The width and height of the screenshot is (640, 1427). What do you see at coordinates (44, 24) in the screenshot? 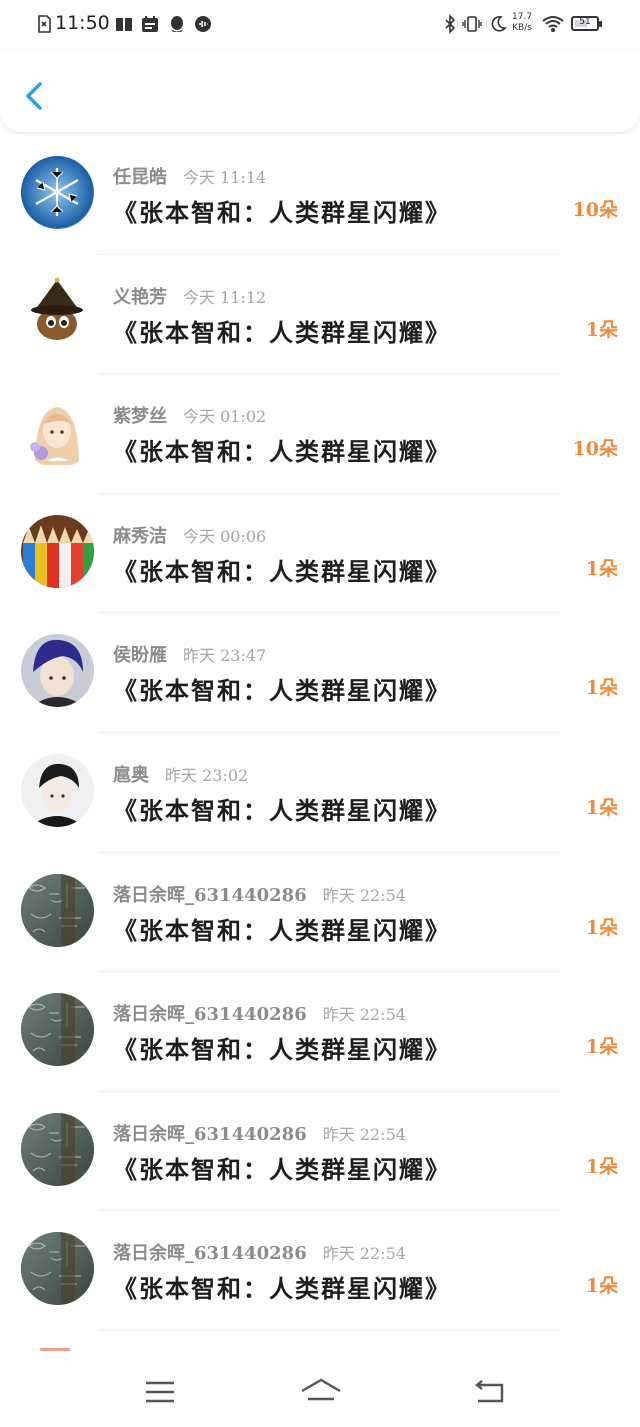
I see `sim-off-icon` at bounding box center [44, 24].